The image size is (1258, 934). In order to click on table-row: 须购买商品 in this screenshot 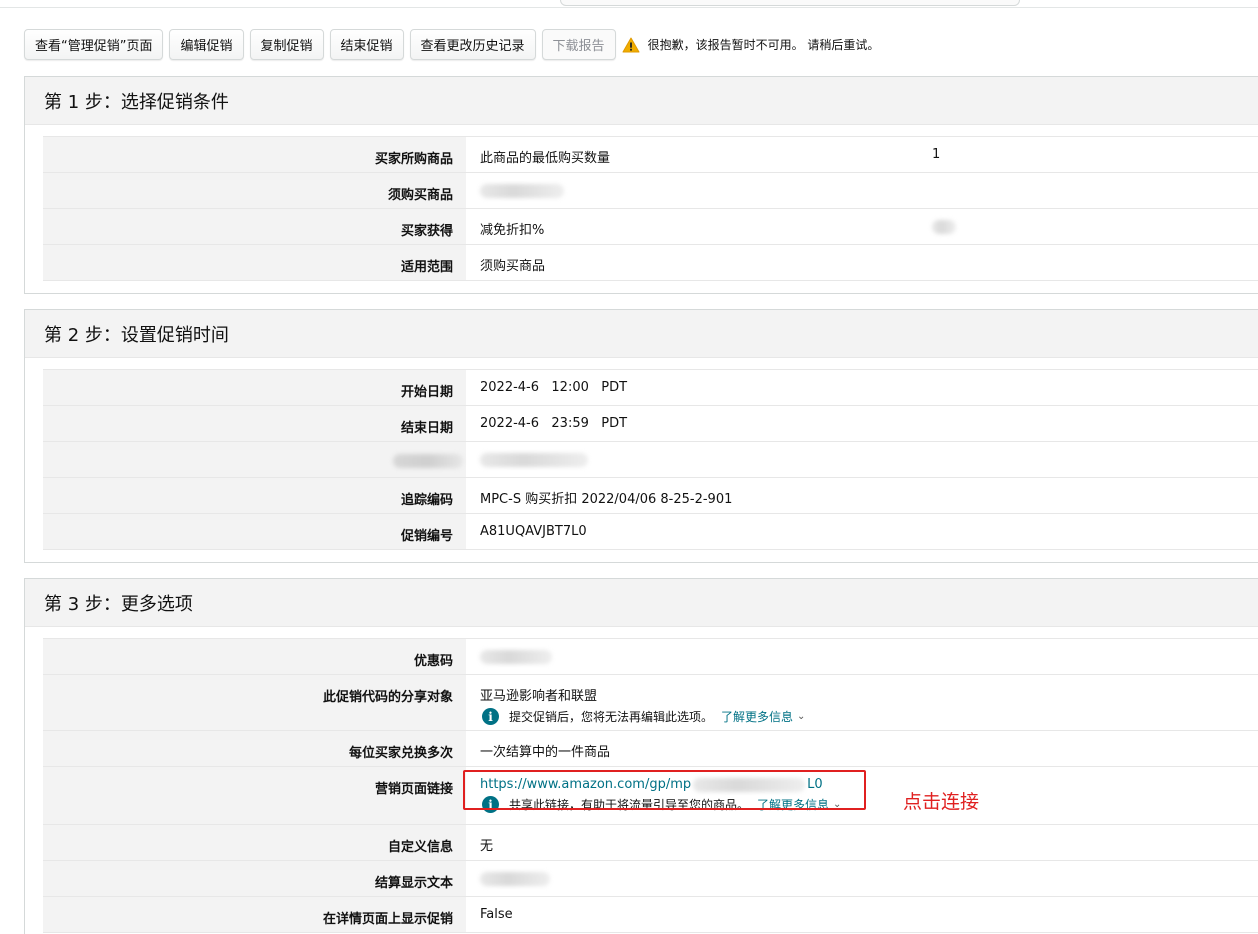, I will do `click(650, 191)`.